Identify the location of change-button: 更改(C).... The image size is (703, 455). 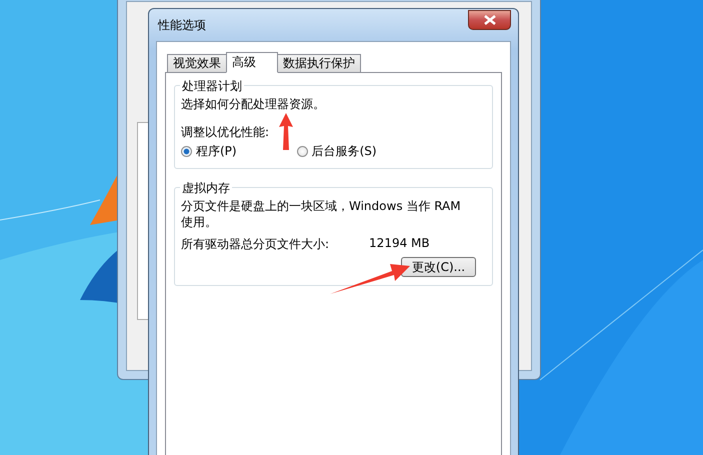
(438, 267).